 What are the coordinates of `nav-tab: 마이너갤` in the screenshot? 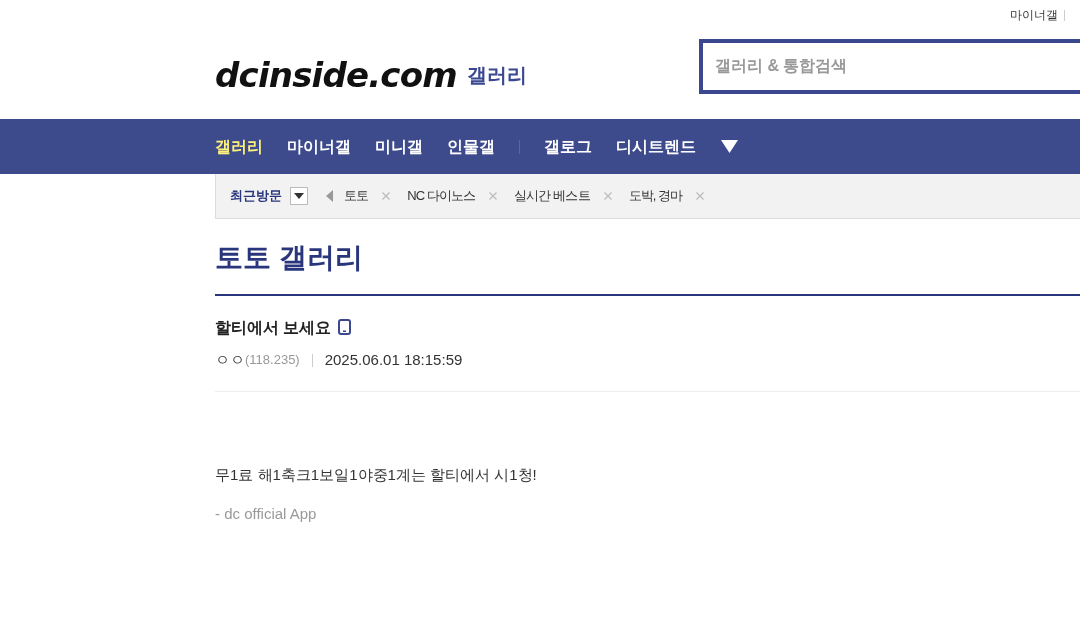 It's located at (319, 146).